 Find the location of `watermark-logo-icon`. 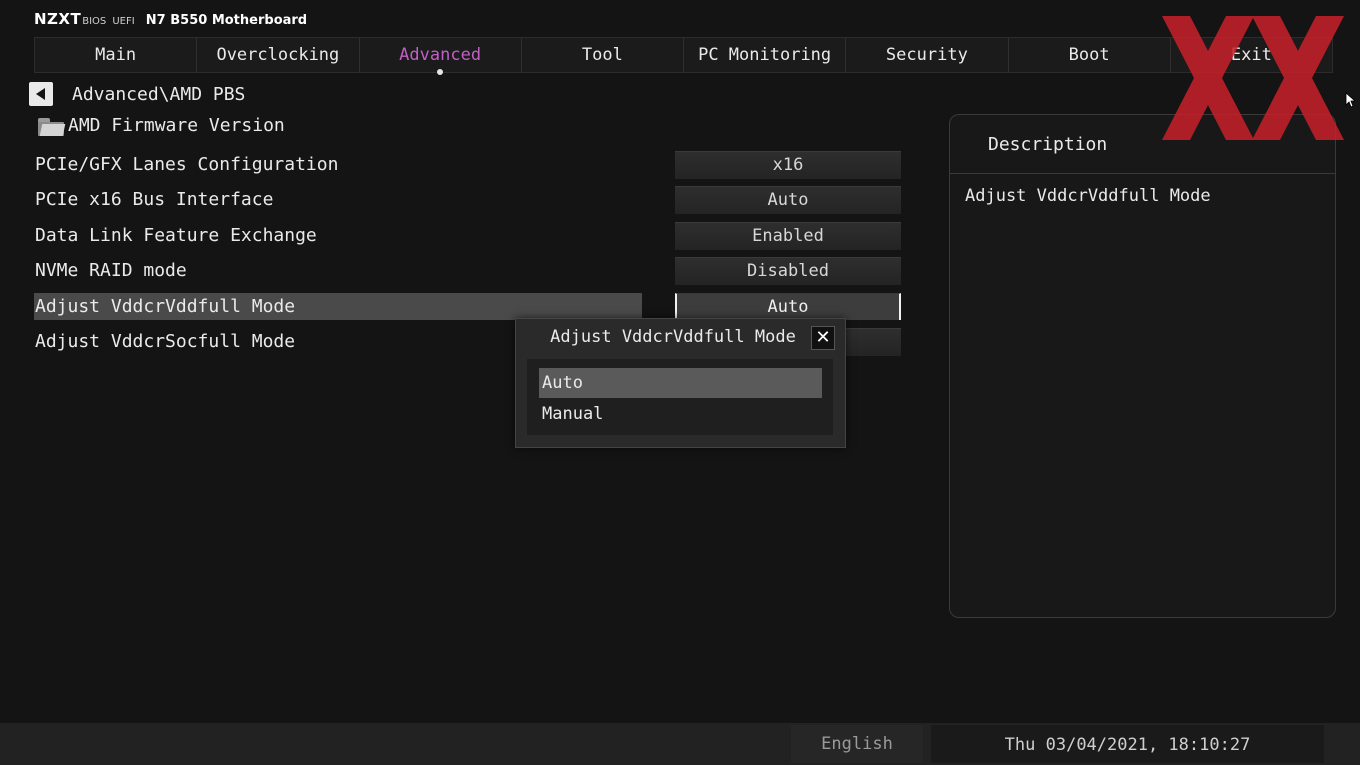

watermark-logo-icon is located at coordinates (1253, 78).